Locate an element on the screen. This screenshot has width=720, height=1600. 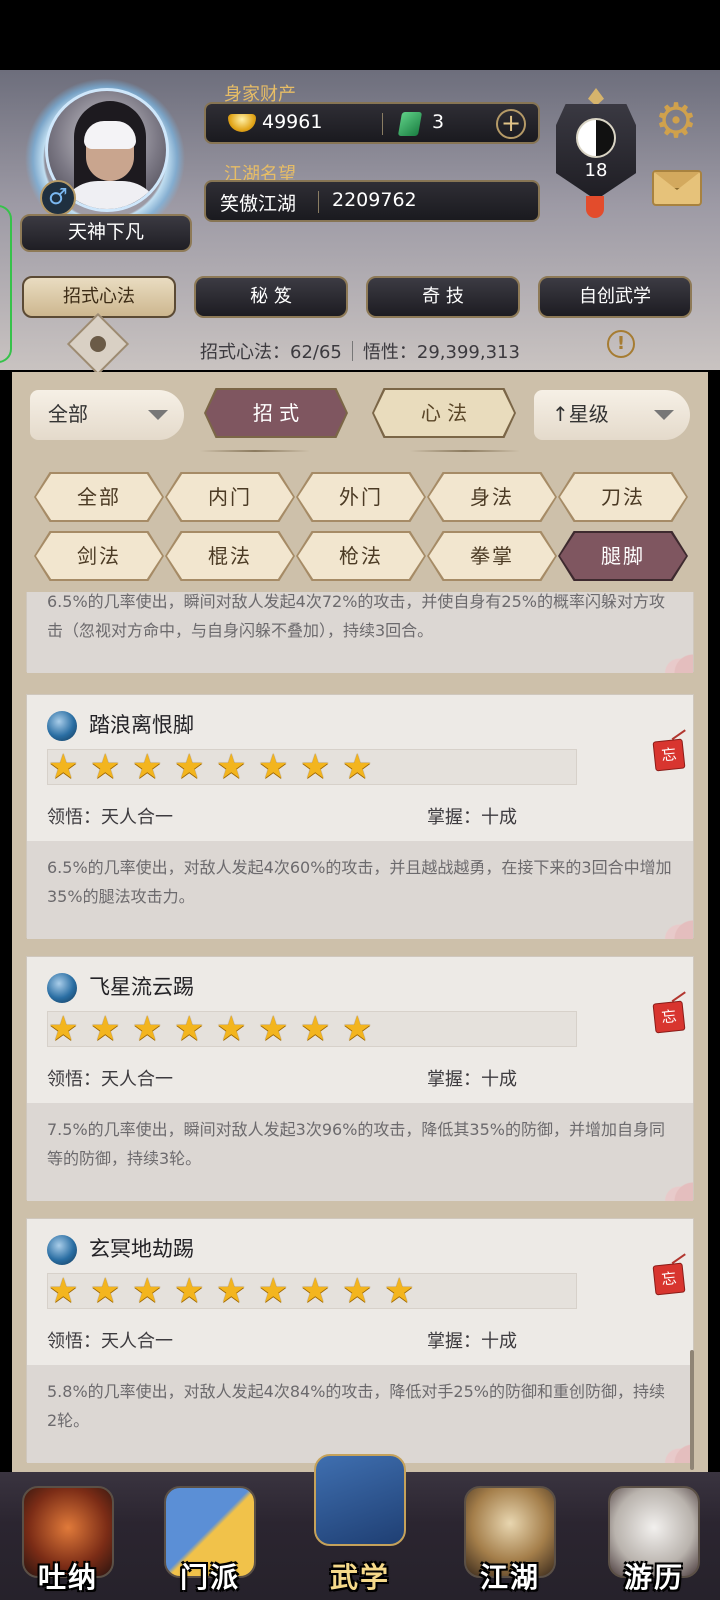
scrollbar is located at coordinates (692, 1410).